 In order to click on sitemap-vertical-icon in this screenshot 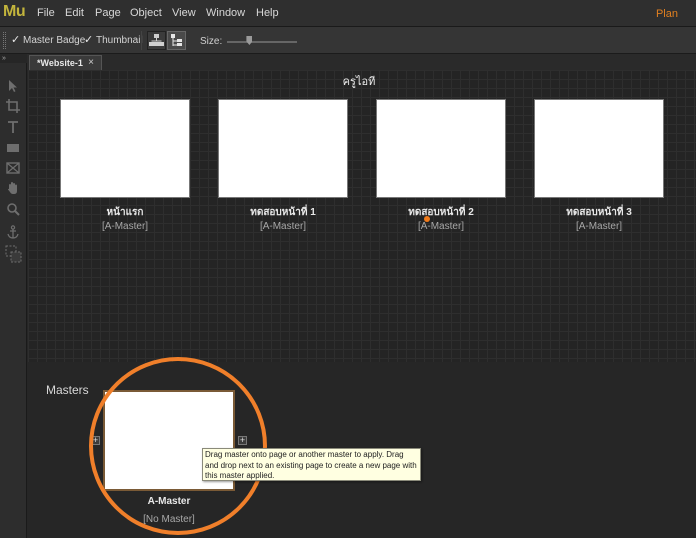, I will do `click(156, 40)`.